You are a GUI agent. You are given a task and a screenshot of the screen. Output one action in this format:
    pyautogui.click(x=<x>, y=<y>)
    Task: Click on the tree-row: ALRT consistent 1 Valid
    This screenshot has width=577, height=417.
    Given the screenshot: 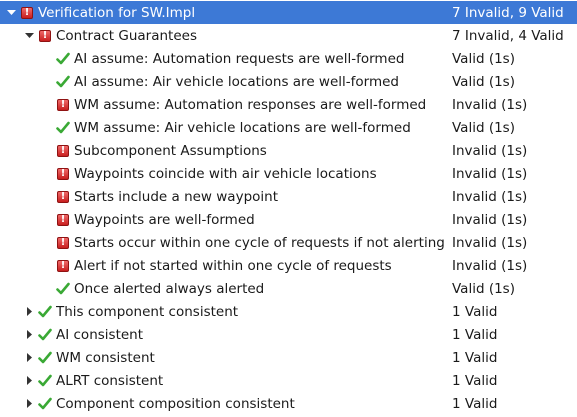 What is the action you would take?
    pyautogui.click(x=288, y=380)
    